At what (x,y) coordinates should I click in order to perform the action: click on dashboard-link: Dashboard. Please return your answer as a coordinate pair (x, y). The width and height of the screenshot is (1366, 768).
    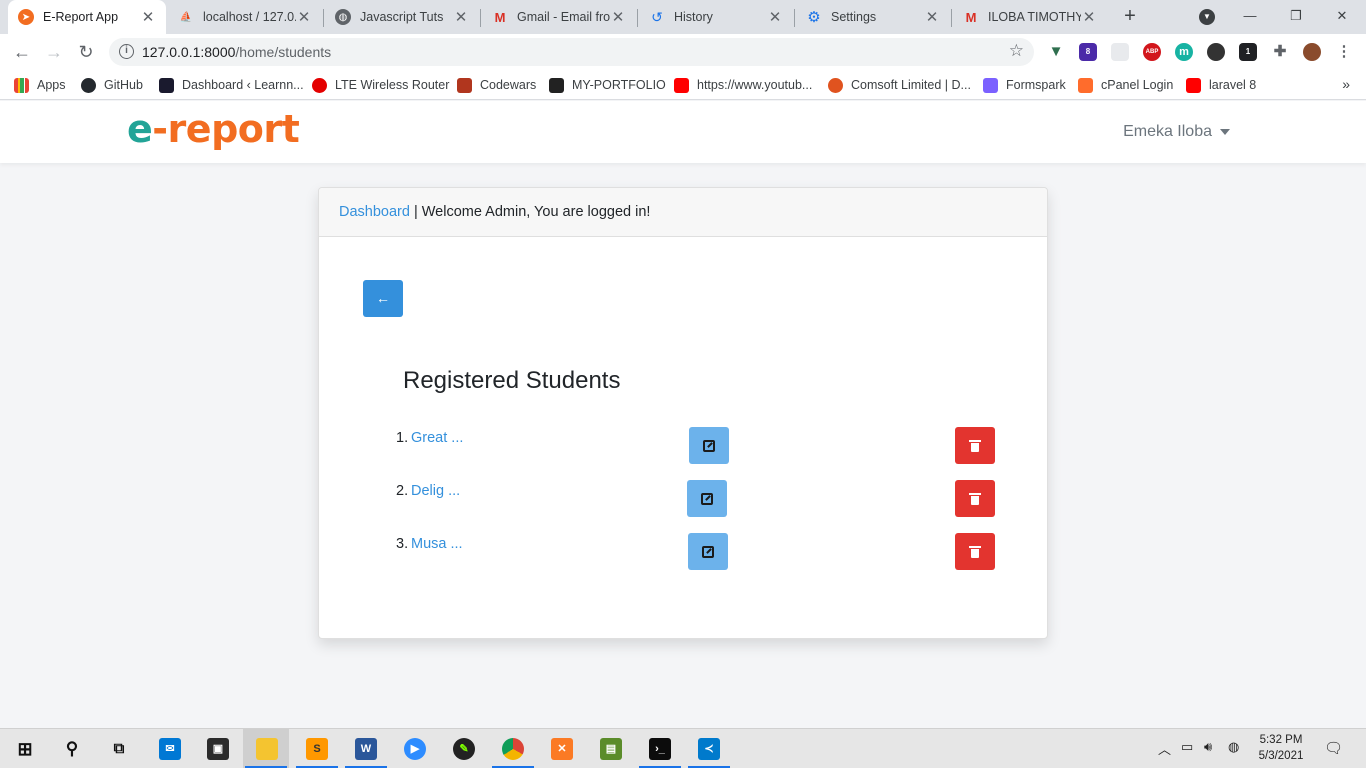
    Looking at the image, I should click on (374, 212).